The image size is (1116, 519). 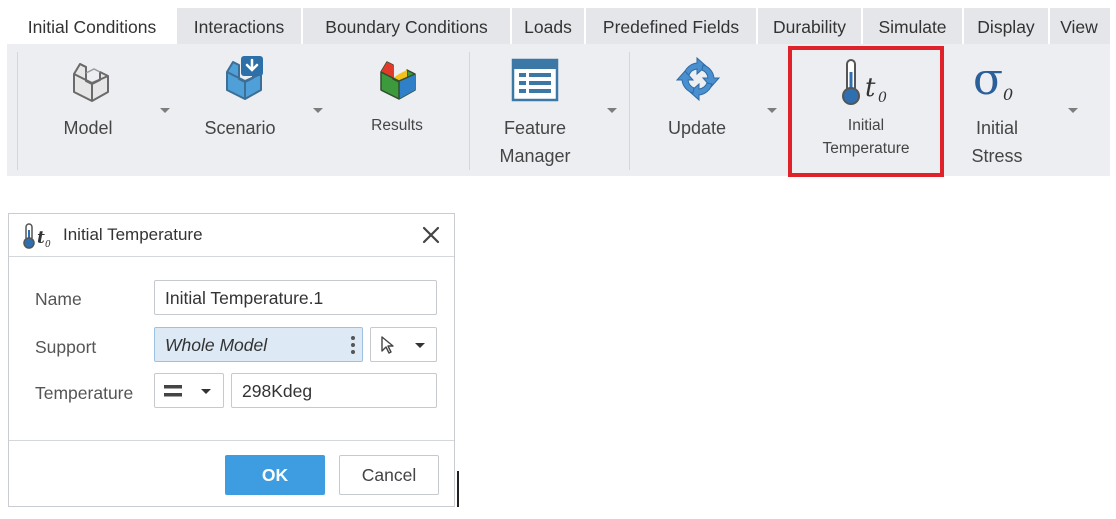 What do you see at coordinates (275, 475) in the screenshot?
I see `ok-button: OK` at bounding box center [275, 475].